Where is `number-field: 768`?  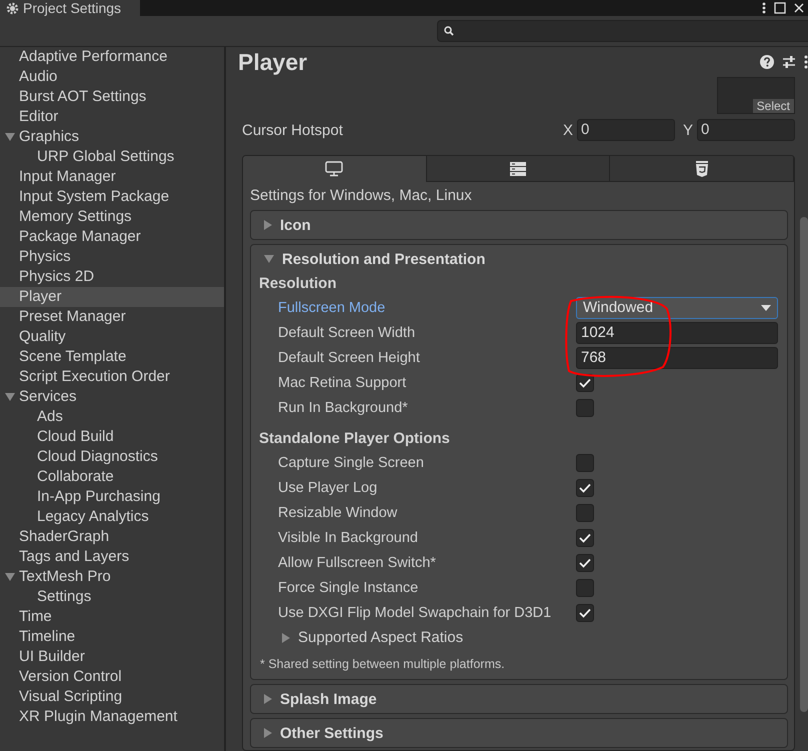
number-field: 768 is located at coordinates (677, 357).